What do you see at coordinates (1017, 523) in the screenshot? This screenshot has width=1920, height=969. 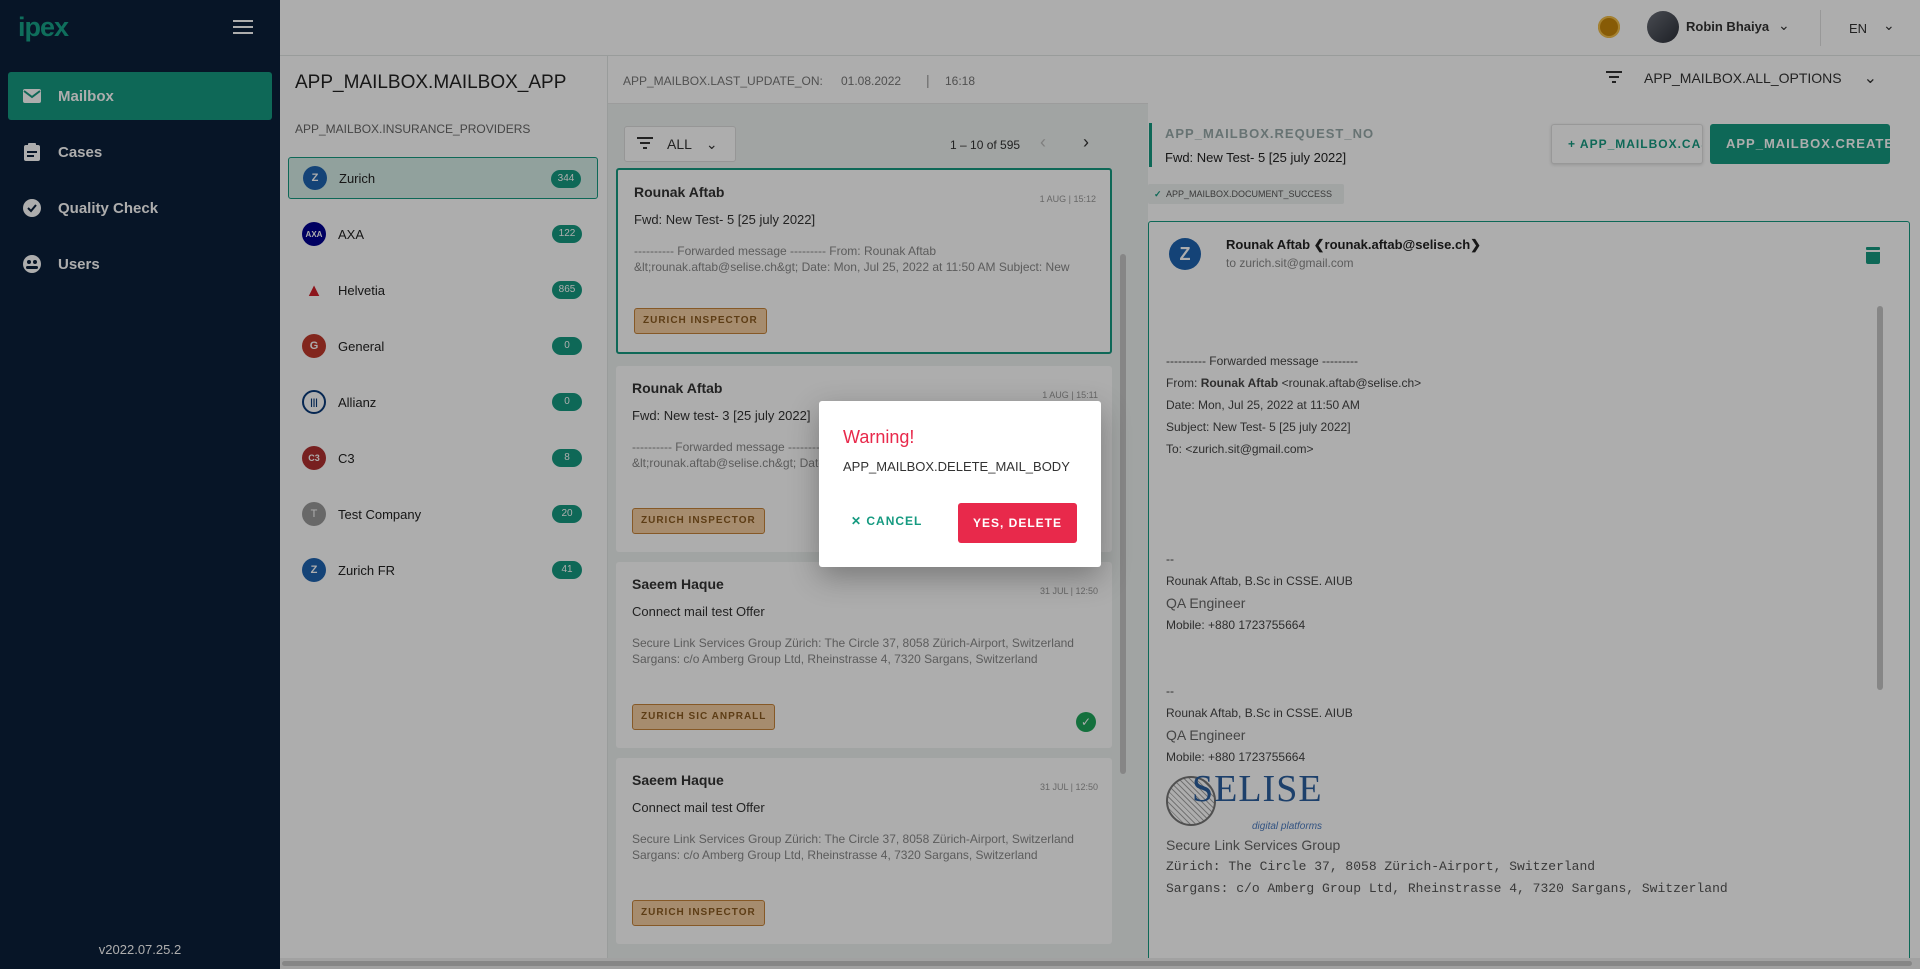 I see `confirm-delete-button: YES, DELETE` at bounding box center [1017, 523].